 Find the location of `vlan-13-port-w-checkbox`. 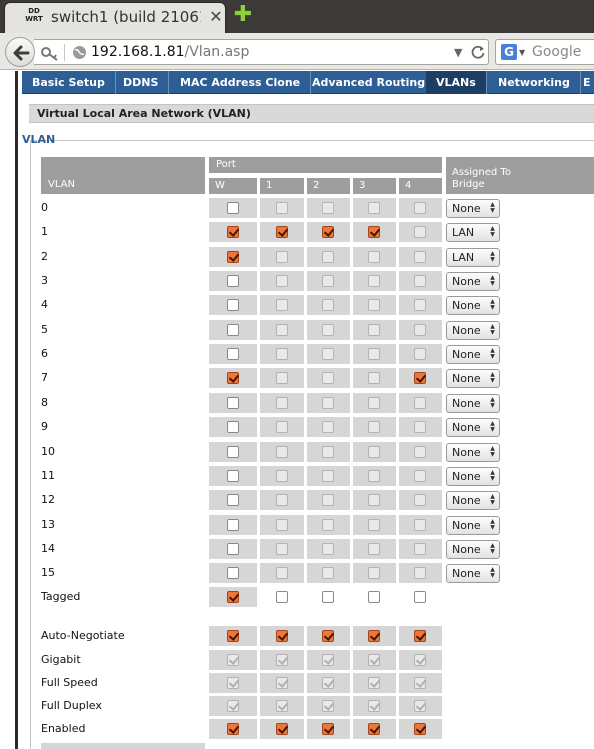

vlan-13-port-w-checkbox is located at coordinates (233, 525).